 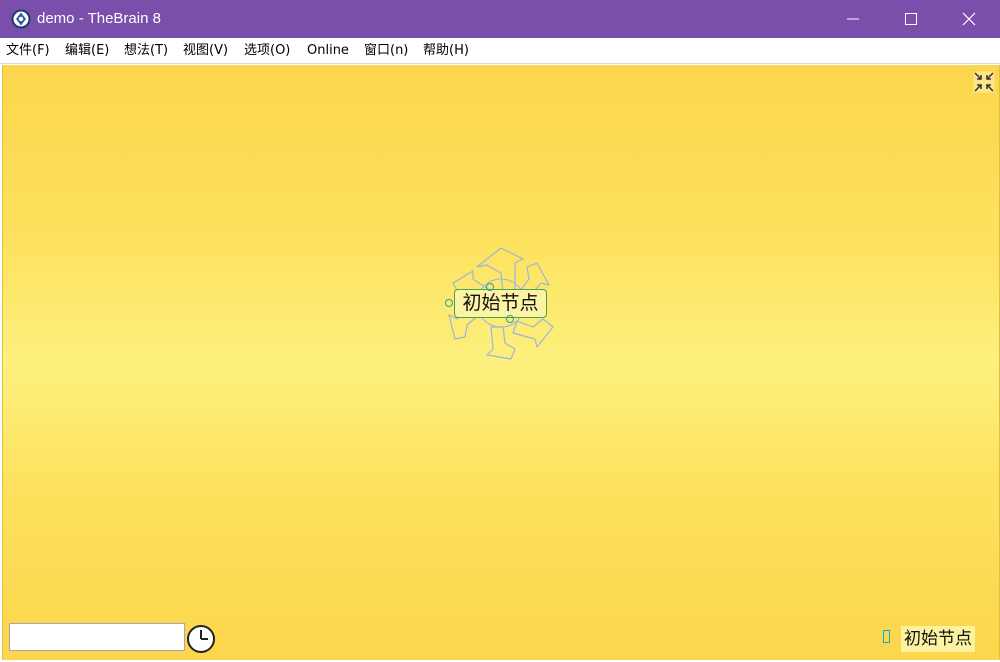 I want to click on search-input, so click(x=97, y=637).